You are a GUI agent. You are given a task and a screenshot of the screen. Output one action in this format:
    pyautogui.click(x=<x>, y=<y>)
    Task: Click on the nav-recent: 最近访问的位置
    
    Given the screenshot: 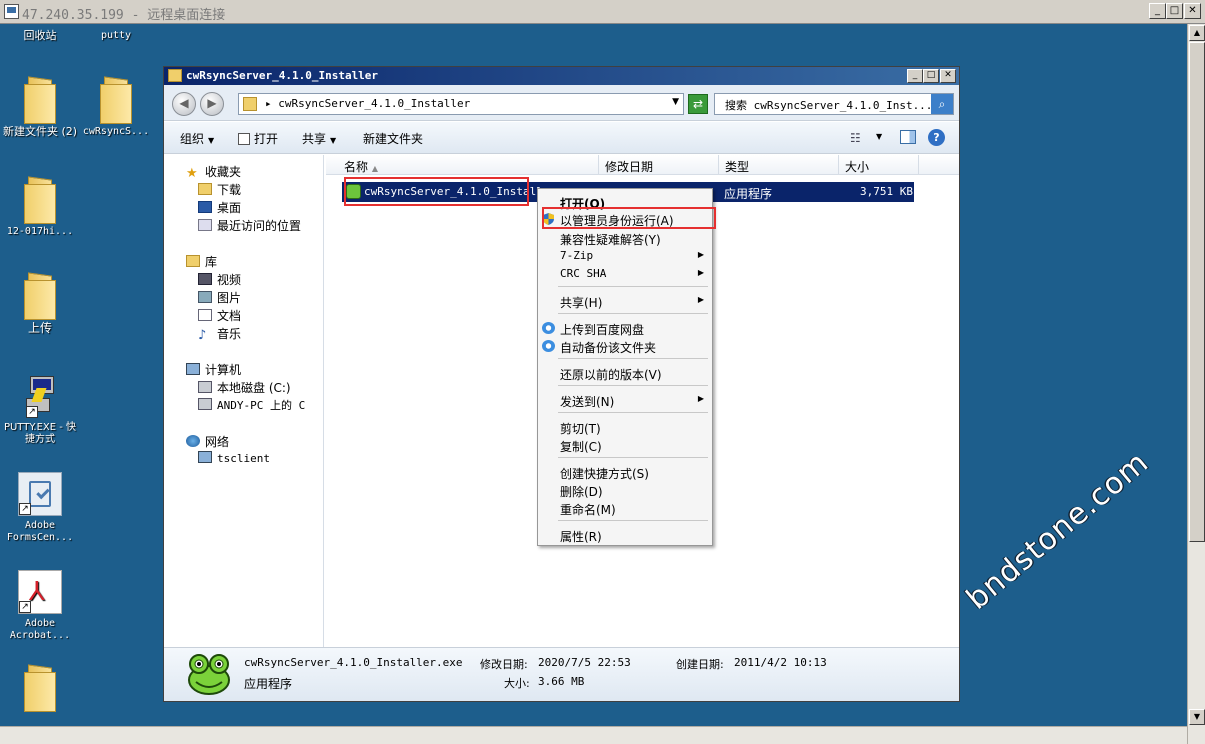 What is the action you would take?
    pyautogui.click(x=249, y=225)
    